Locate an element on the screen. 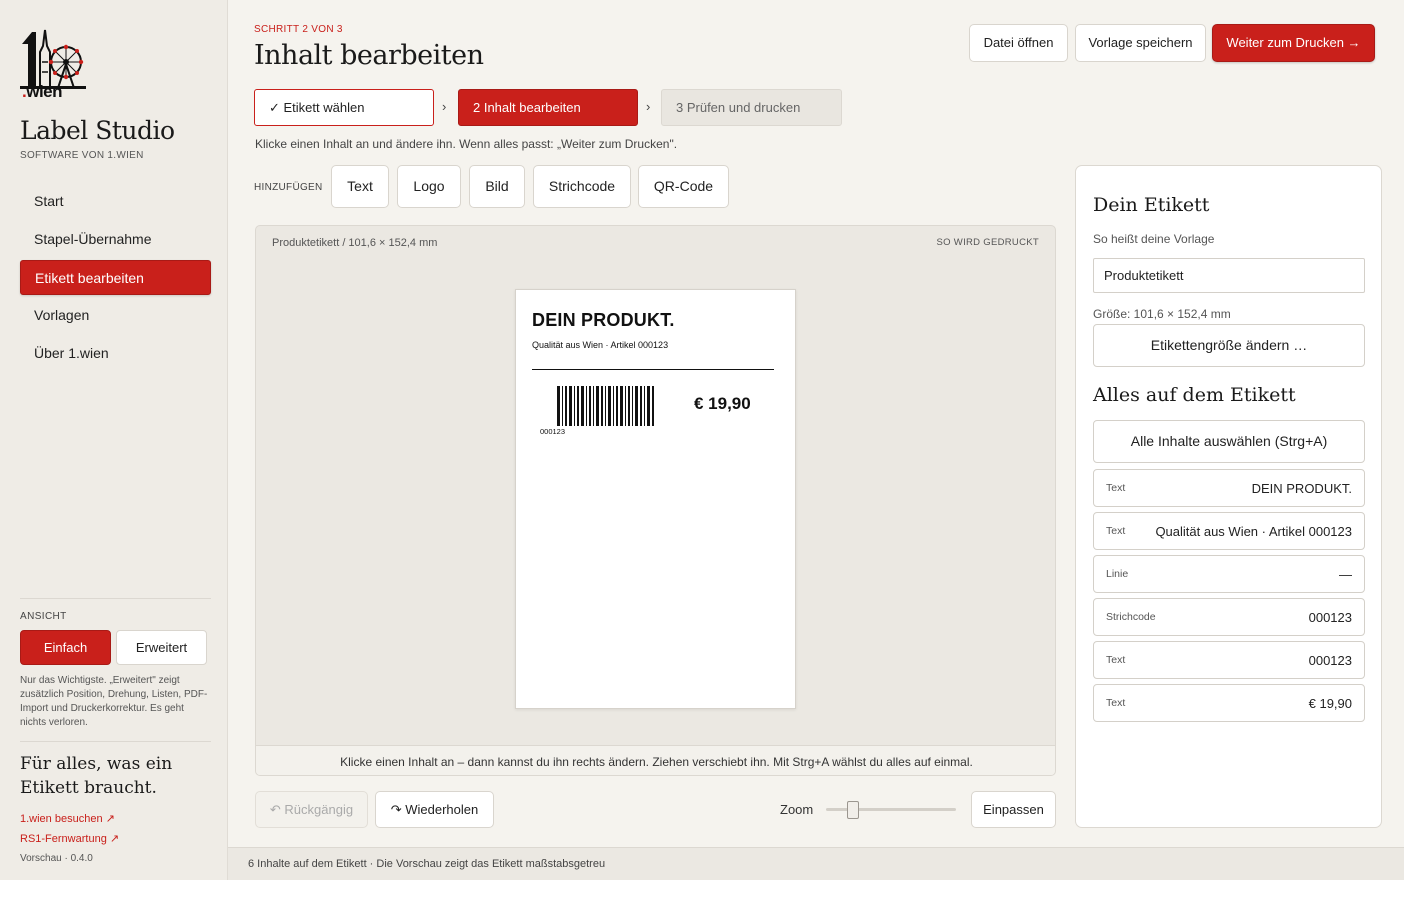 Image resolution: width=1420 pixels, height=920 pixels. fit-button: Einpassen is located at coordinates (1013, 809).